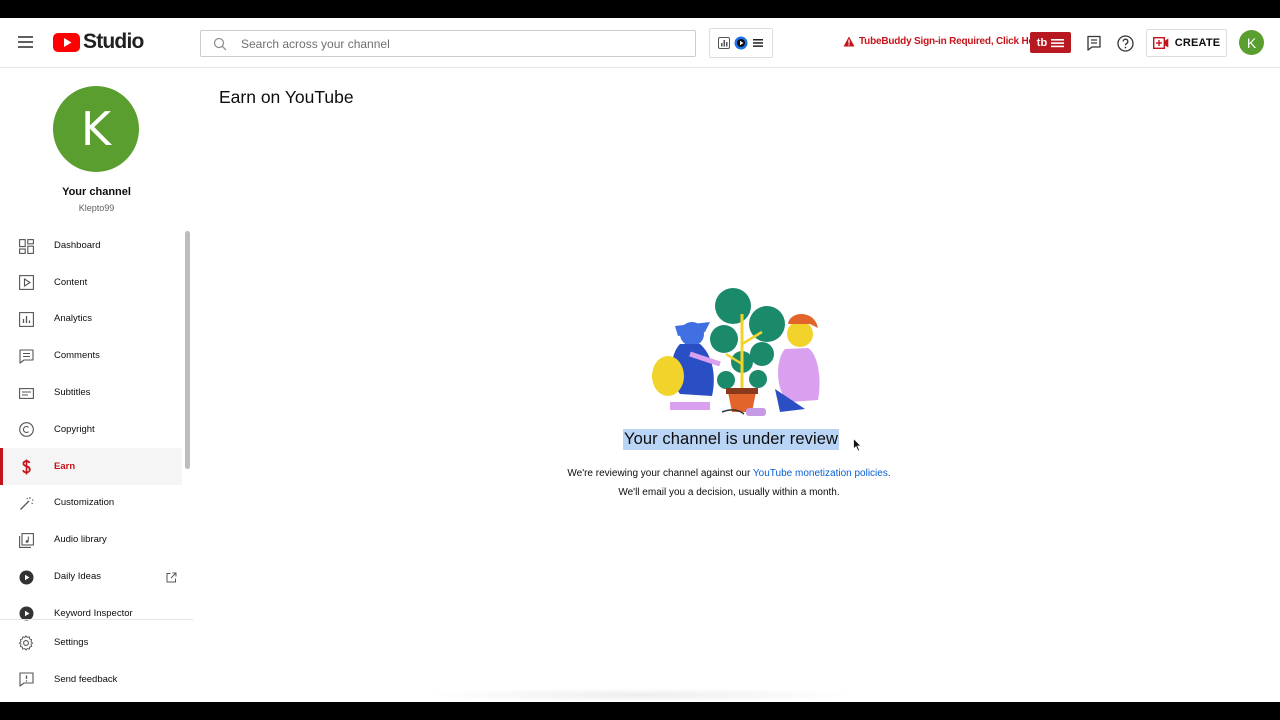 Image resolution: width=1280 pixels, height=720 pixels. I want to click on bottom-shadow, so click(640, 695).